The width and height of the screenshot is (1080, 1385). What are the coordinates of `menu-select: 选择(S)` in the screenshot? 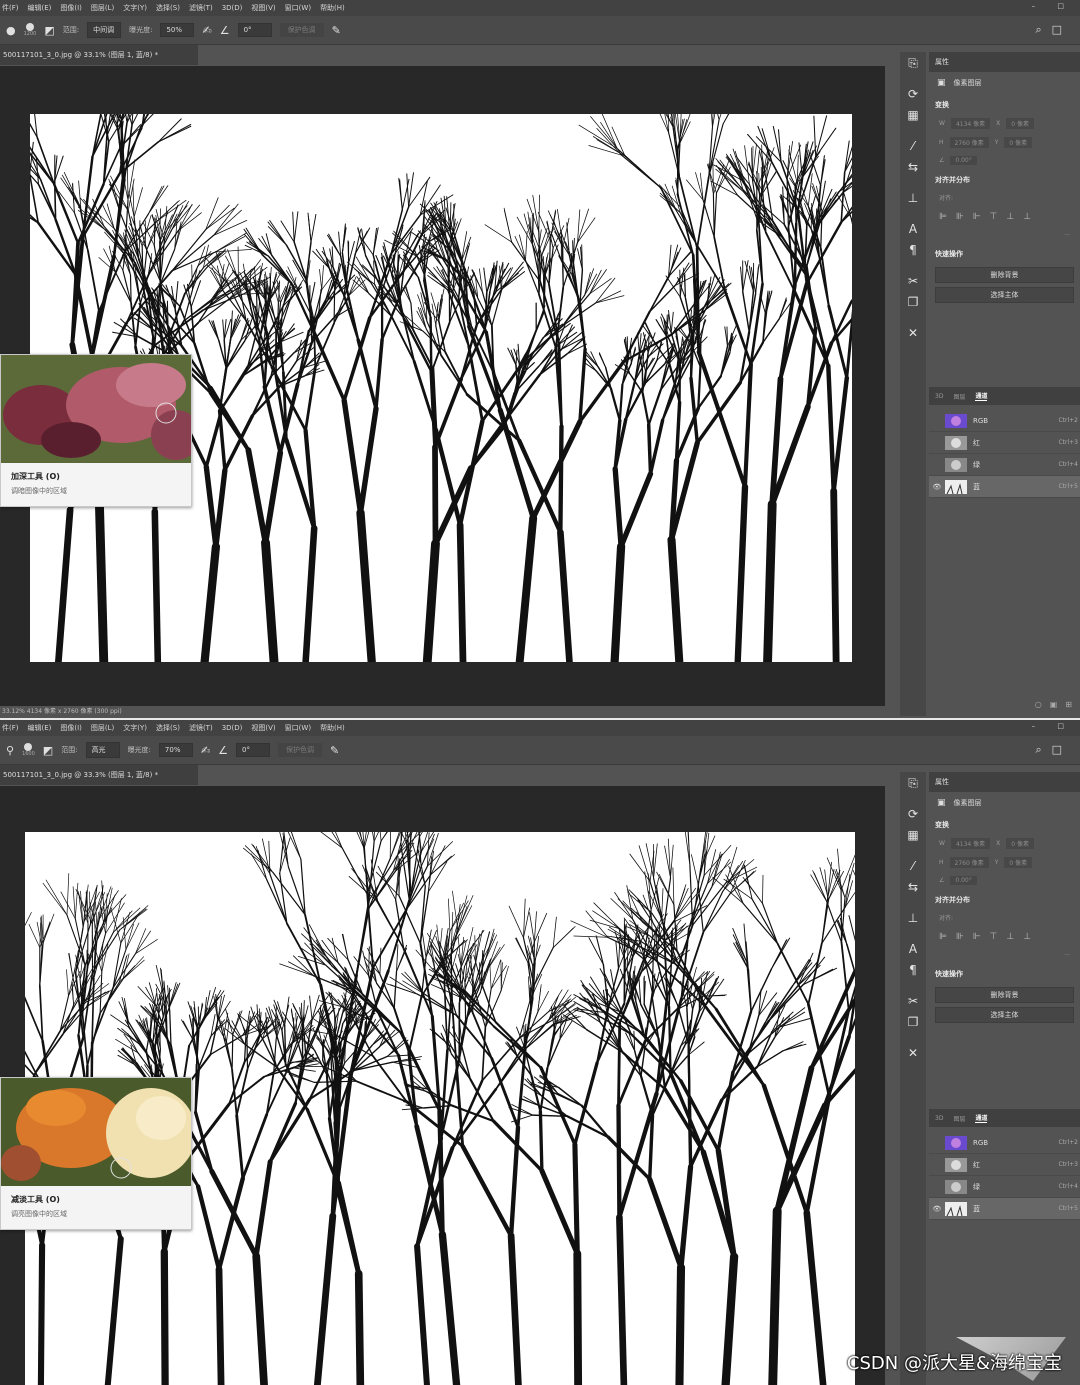 It's located at (168, 8).